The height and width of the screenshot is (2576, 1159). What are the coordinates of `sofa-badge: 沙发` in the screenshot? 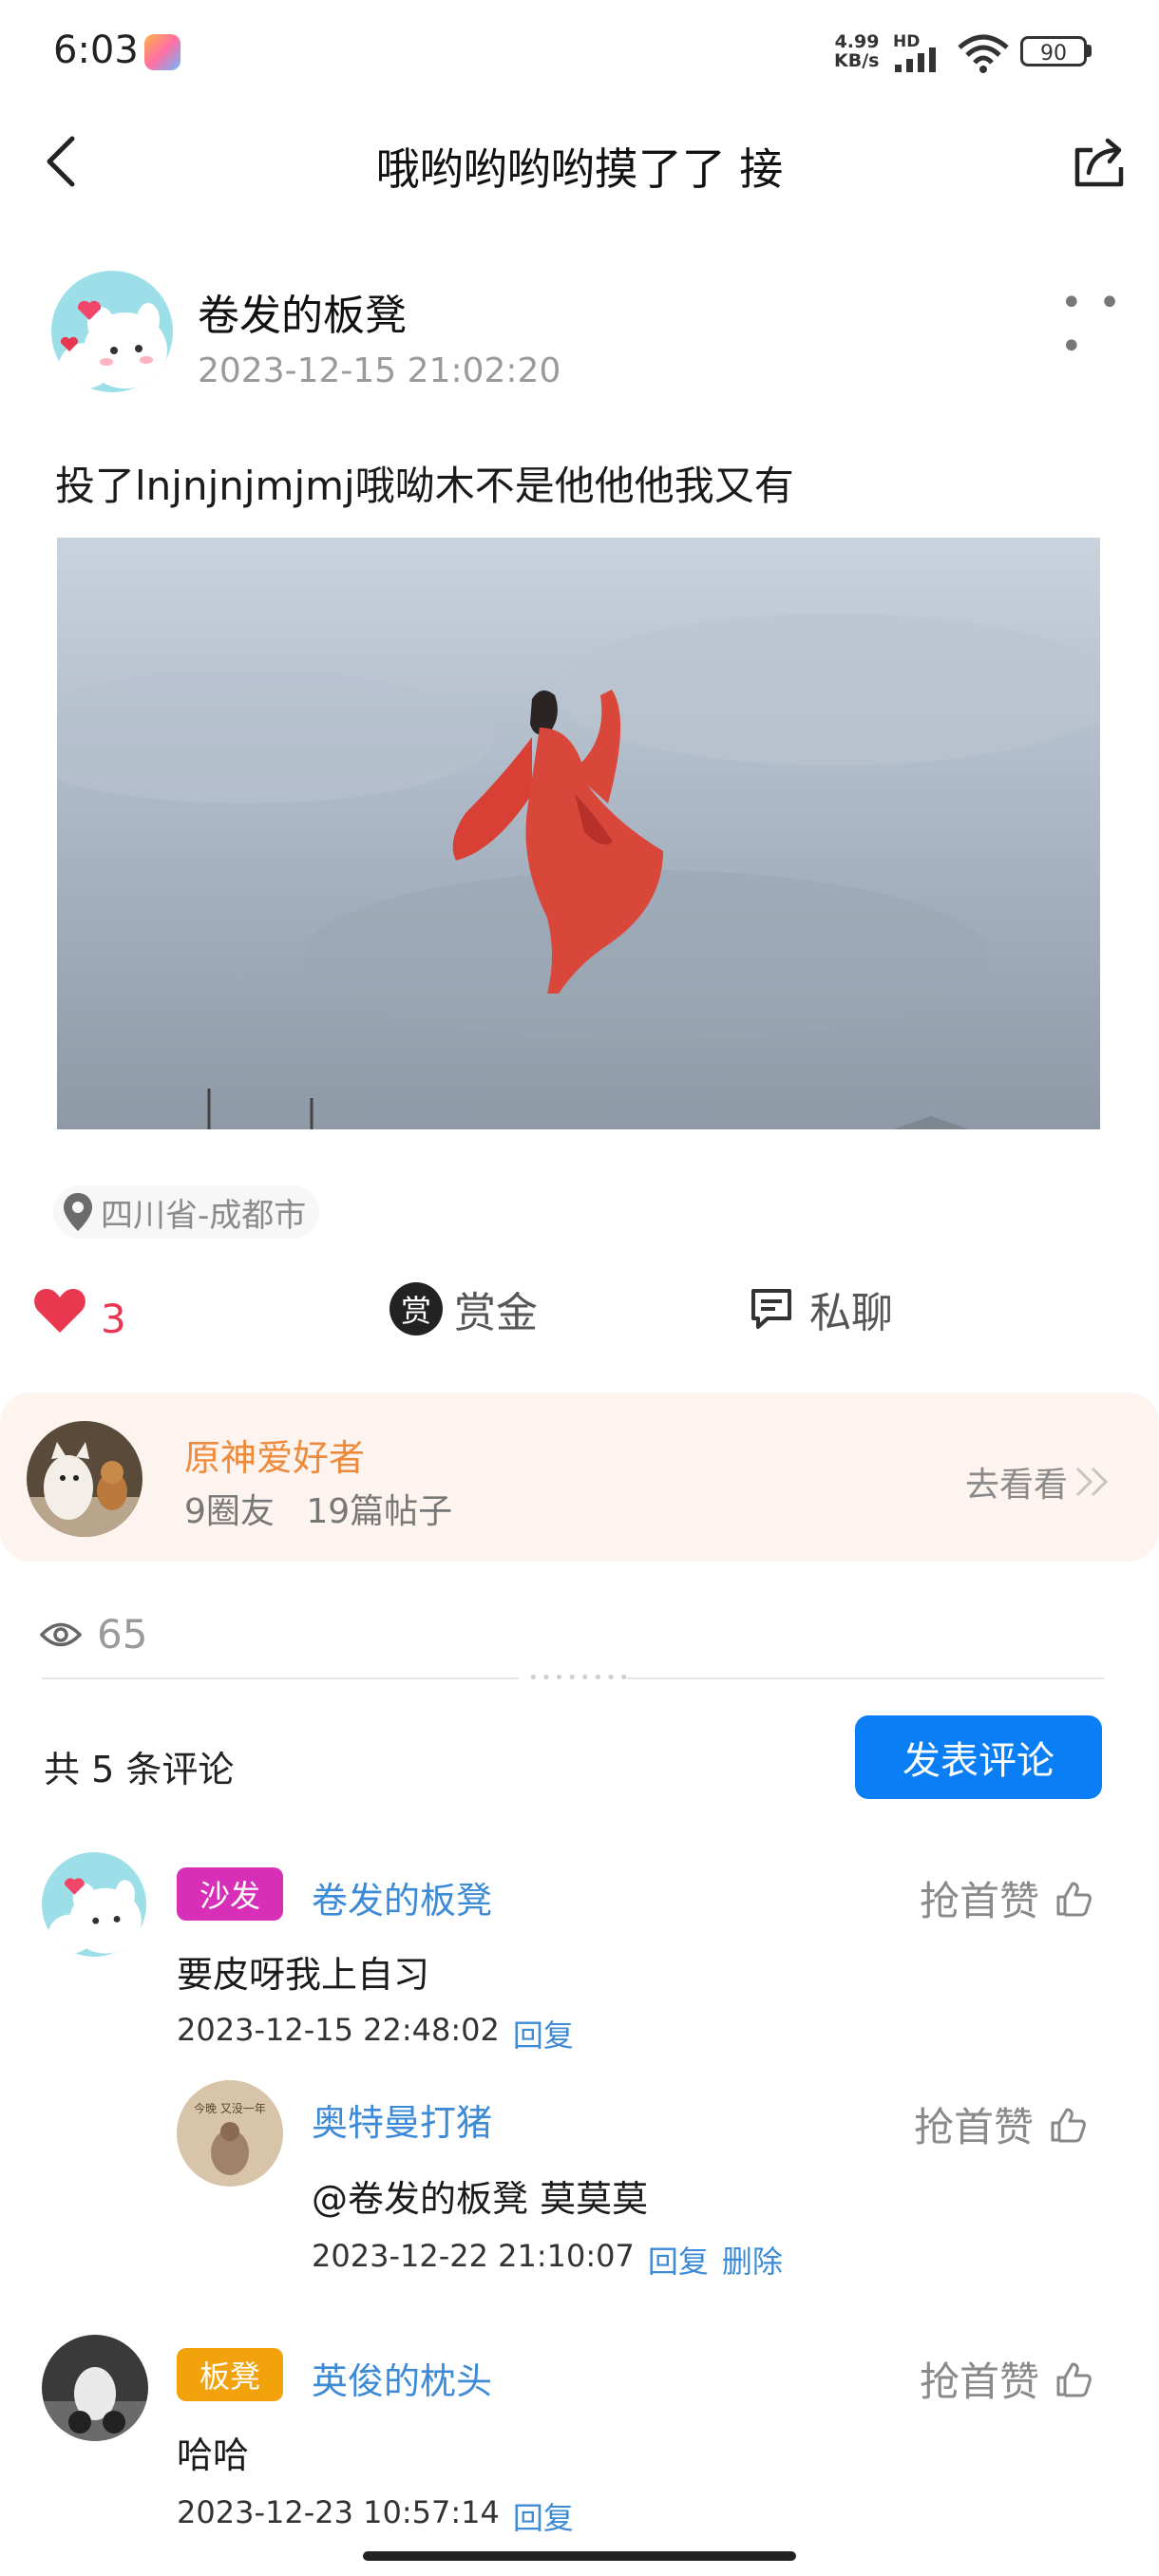 It's located at (230, 1894).